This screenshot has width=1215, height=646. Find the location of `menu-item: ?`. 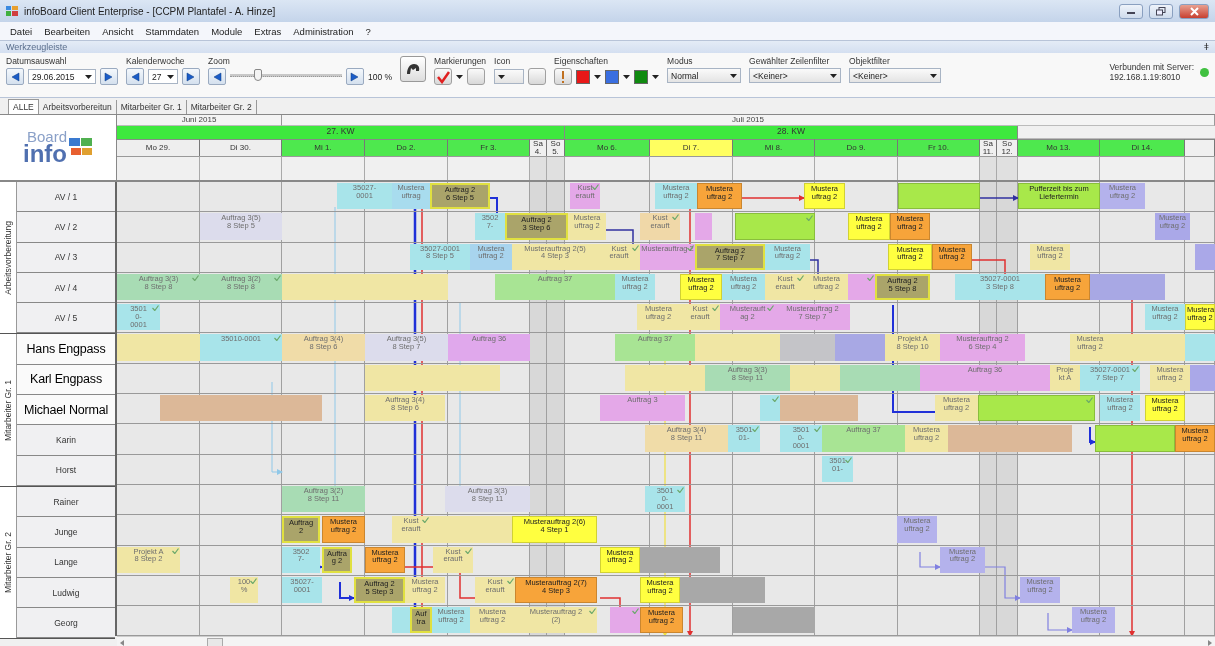

menu-item: ? is located at coordinates (368, 31).